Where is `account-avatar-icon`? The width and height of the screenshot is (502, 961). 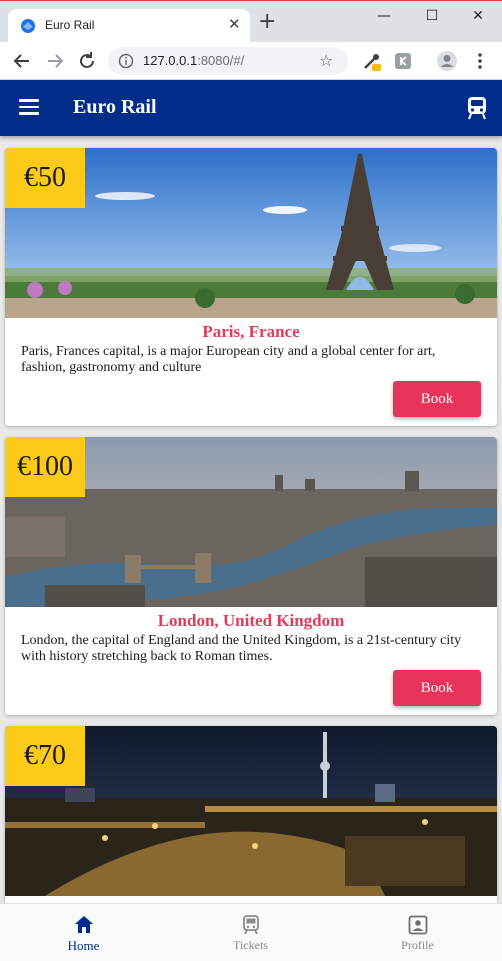 account-avatar-icon is located at coordinates (447, 61).